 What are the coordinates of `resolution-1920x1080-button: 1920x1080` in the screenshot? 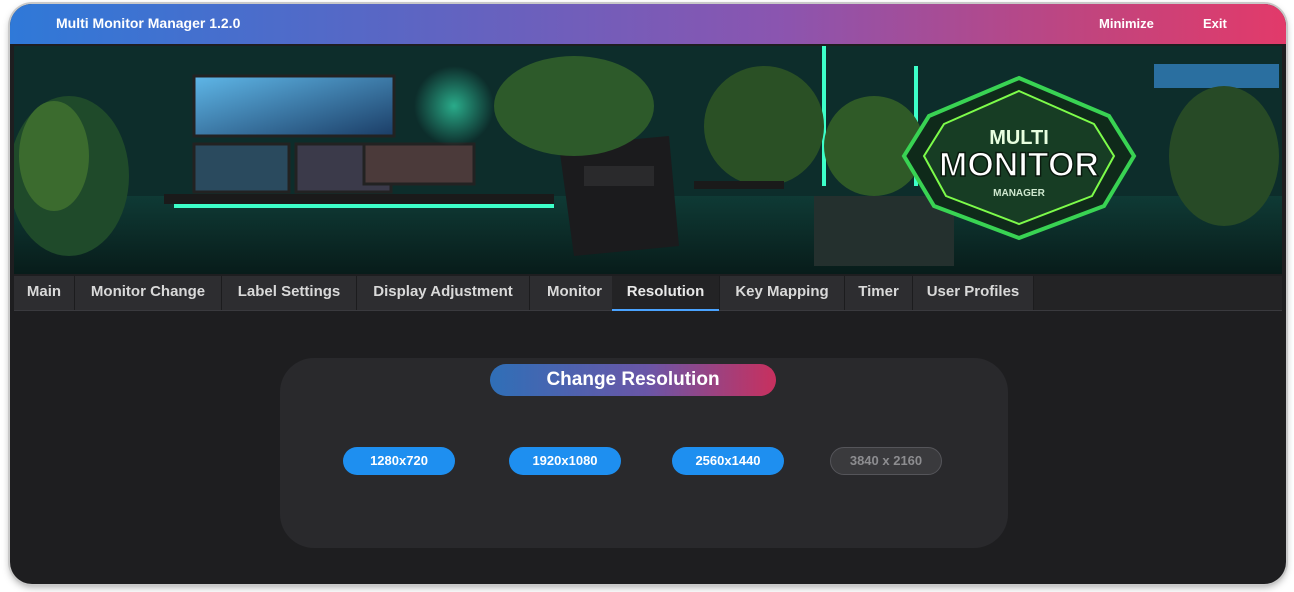 It's located at (565, 461).